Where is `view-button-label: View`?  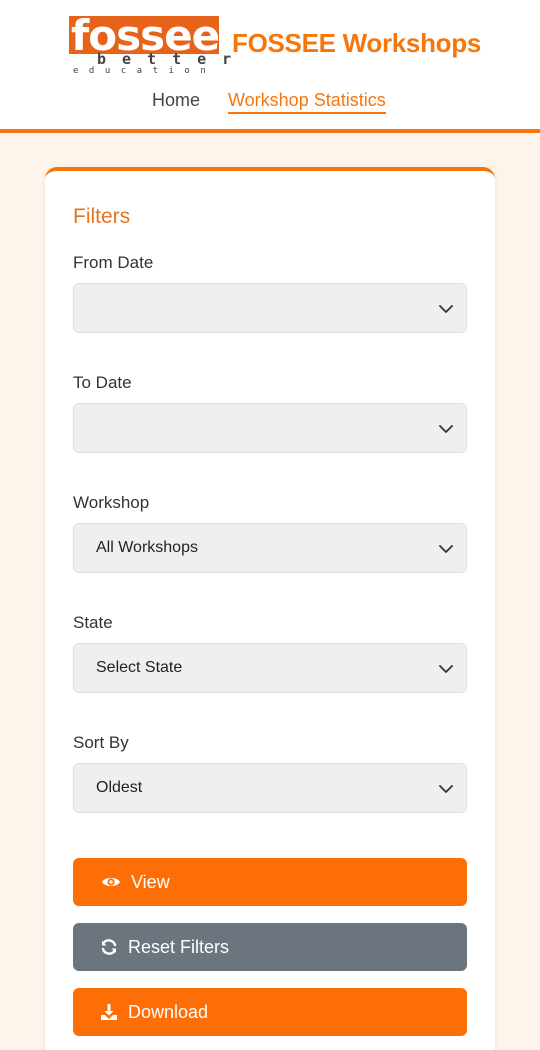 view-button-label: View is located at coordinates (150, 882).